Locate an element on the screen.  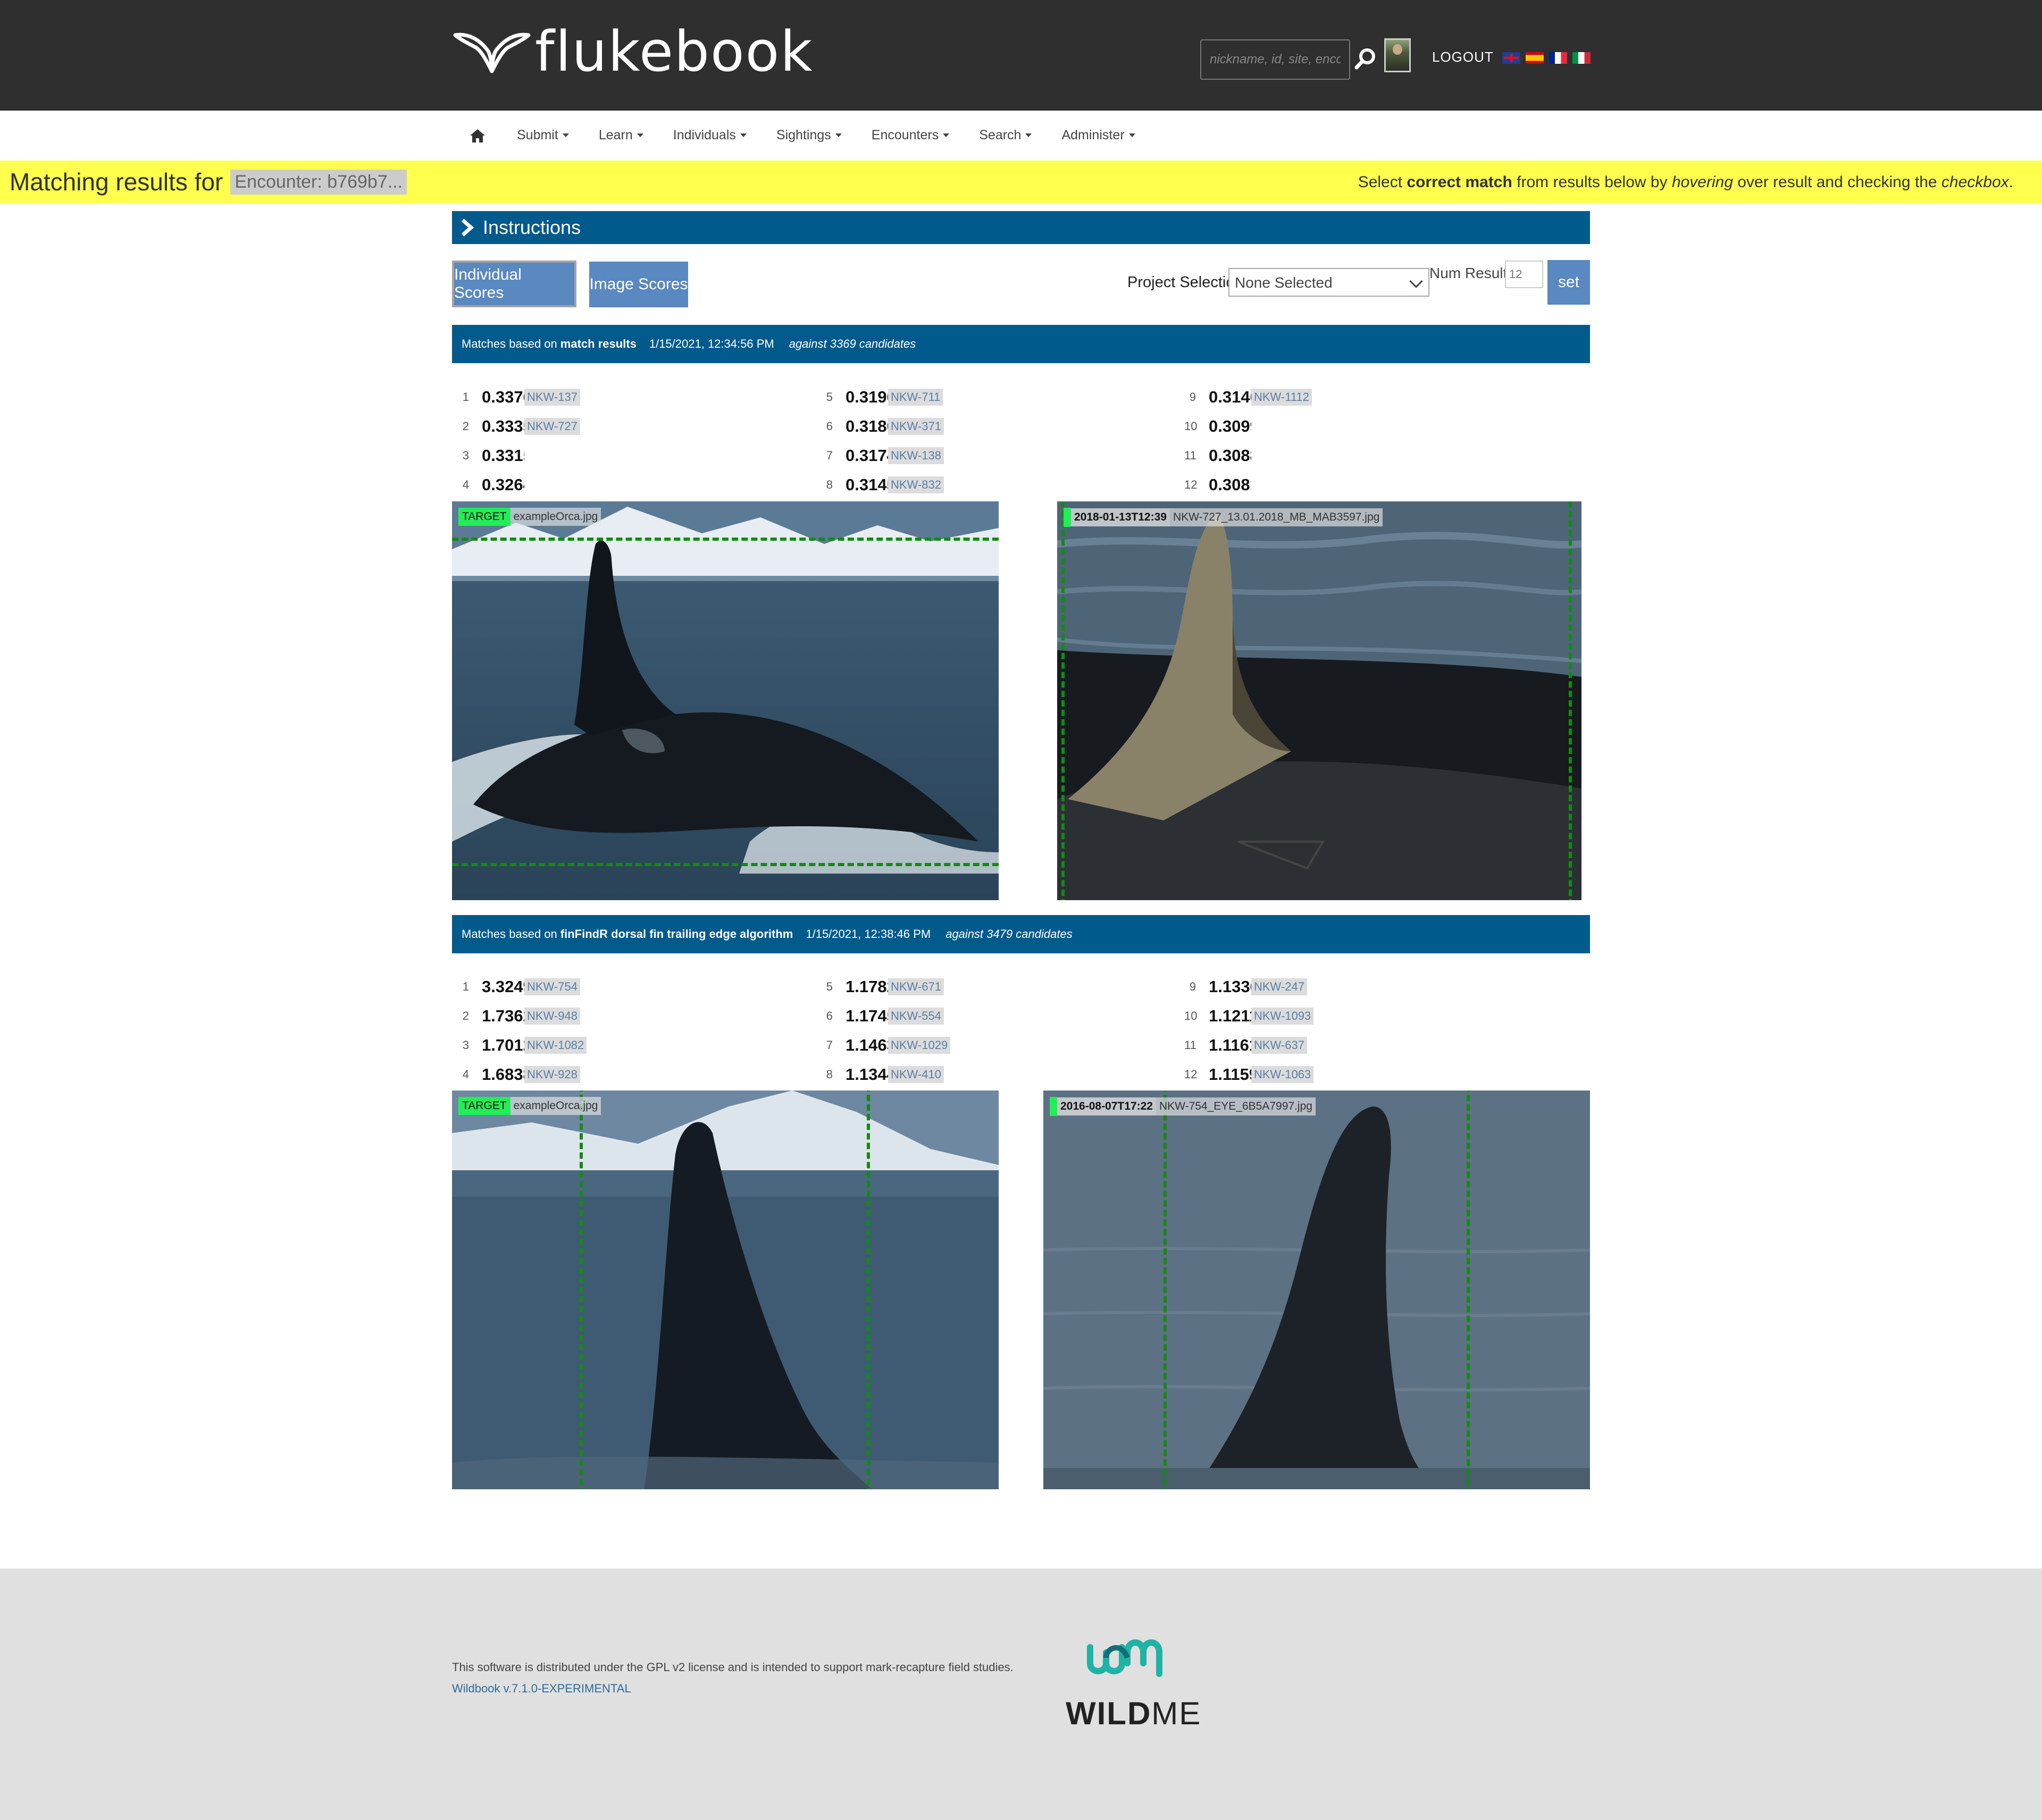
result-row: 12 1.1159NKW-1063 is located at coordinates (1249, 1074).